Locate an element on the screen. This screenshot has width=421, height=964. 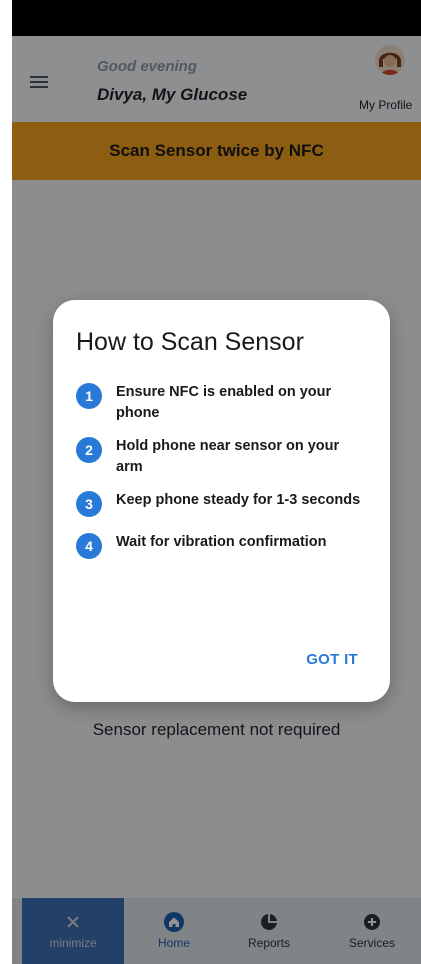
step-number-badge: 4 is located at coordinates (89, 546).